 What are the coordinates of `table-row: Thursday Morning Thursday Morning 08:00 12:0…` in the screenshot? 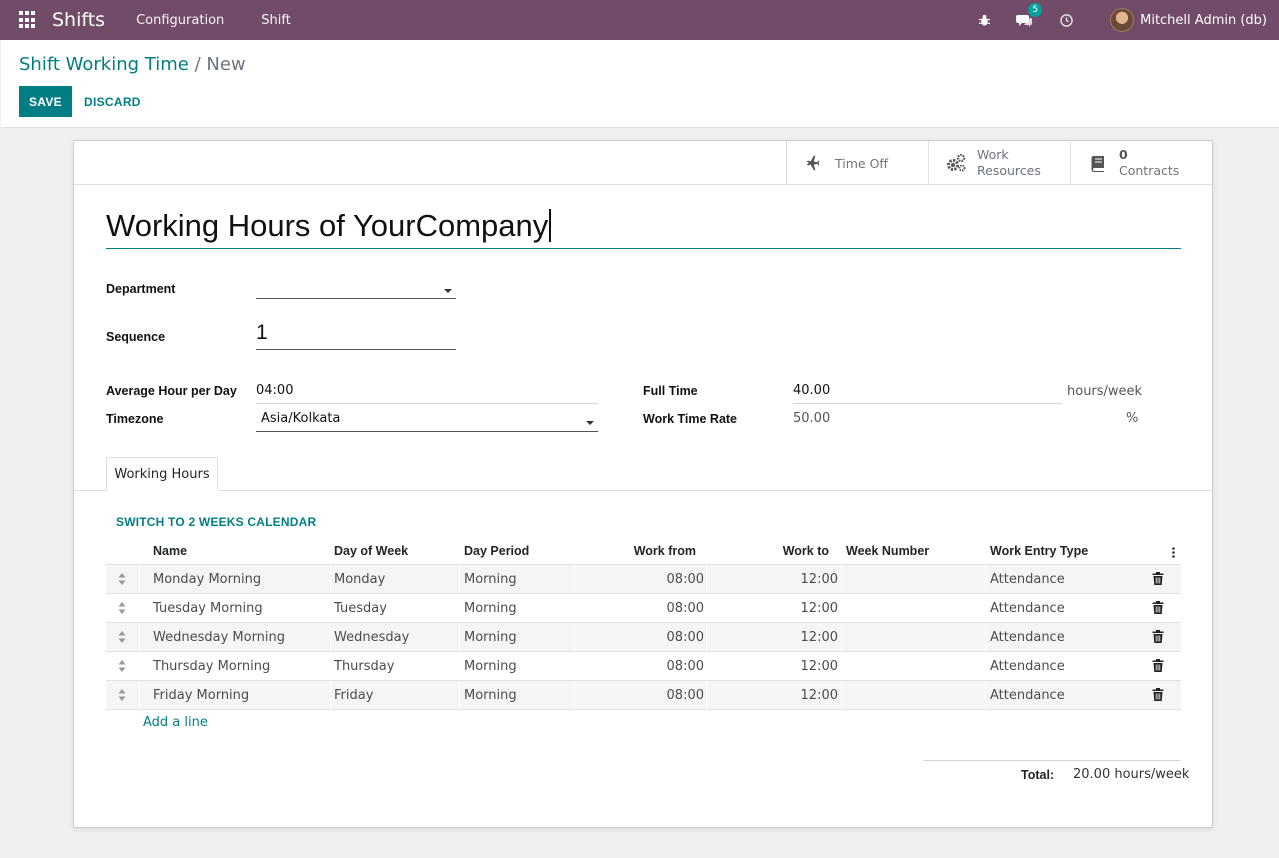 It's located at (643, 666).